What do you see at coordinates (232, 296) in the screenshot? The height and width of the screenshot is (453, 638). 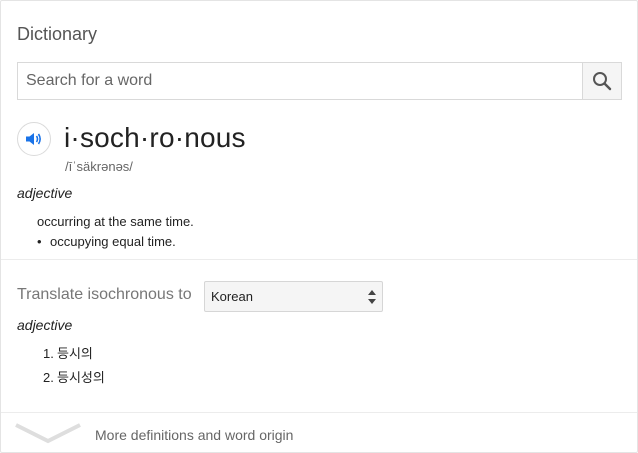 I see `language-select-value: Korean` at bounding box center [232, 296].